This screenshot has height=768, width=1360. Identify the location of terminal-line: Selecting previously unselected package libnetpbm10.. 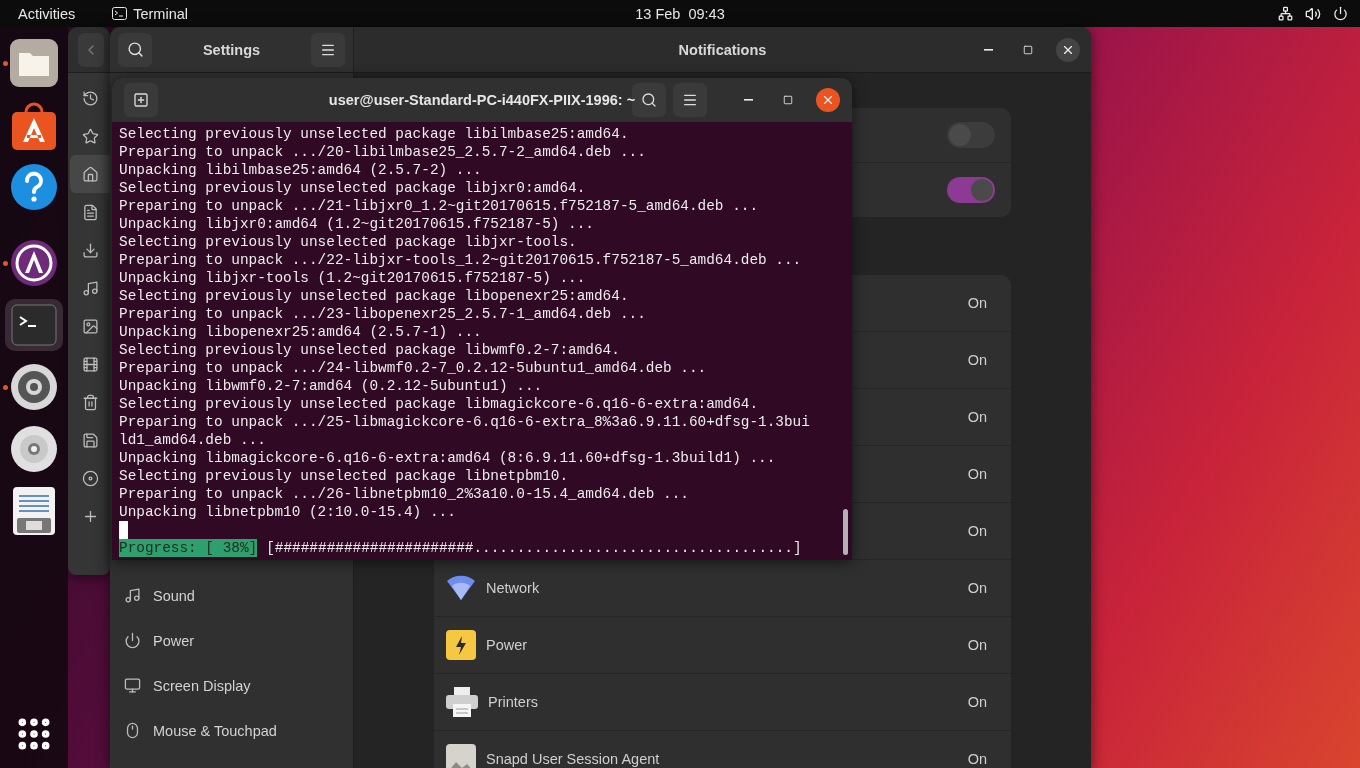
(344, 476).